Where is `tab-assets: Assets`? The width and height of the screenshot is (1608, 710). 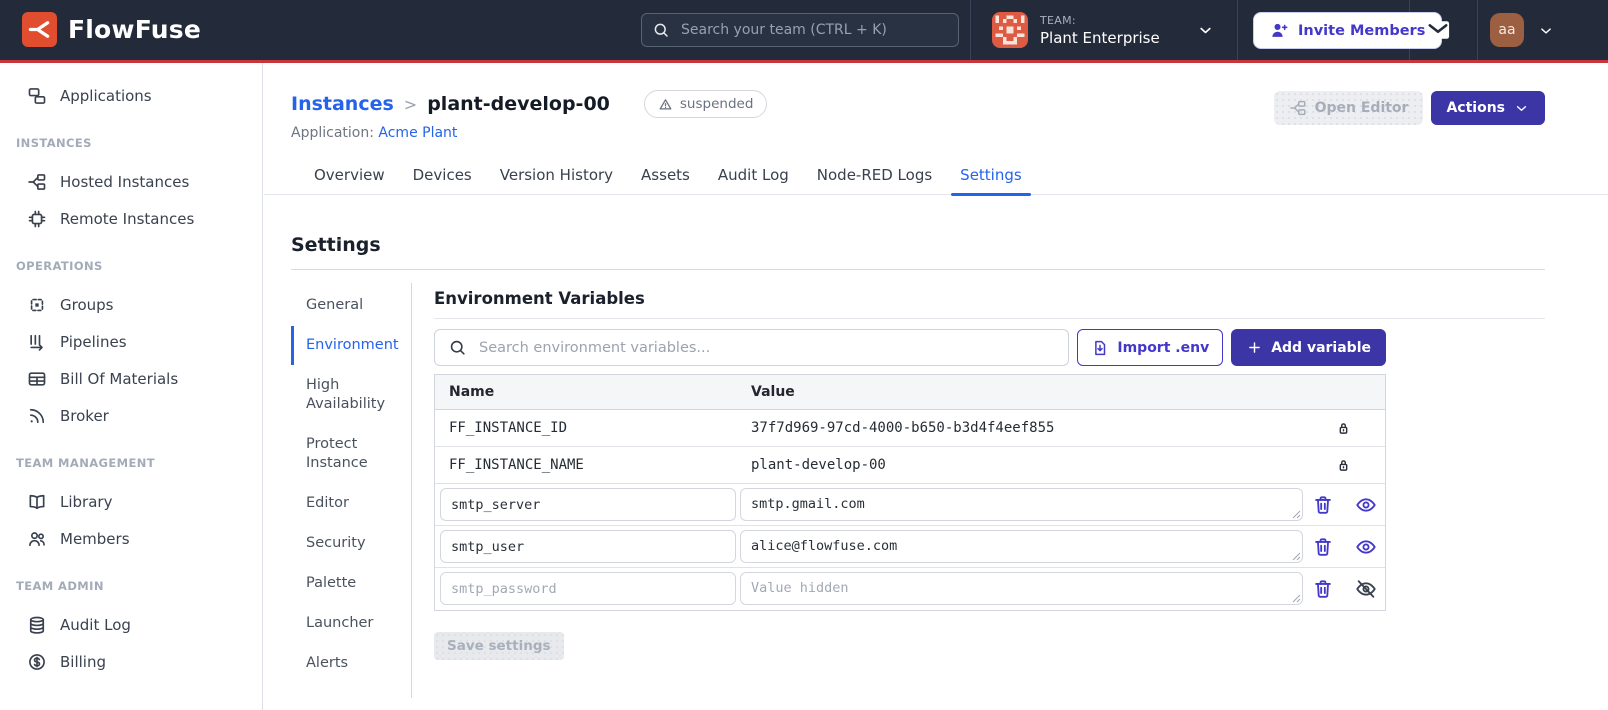
tab-assets: Assets is located at coordinates (665, 177).